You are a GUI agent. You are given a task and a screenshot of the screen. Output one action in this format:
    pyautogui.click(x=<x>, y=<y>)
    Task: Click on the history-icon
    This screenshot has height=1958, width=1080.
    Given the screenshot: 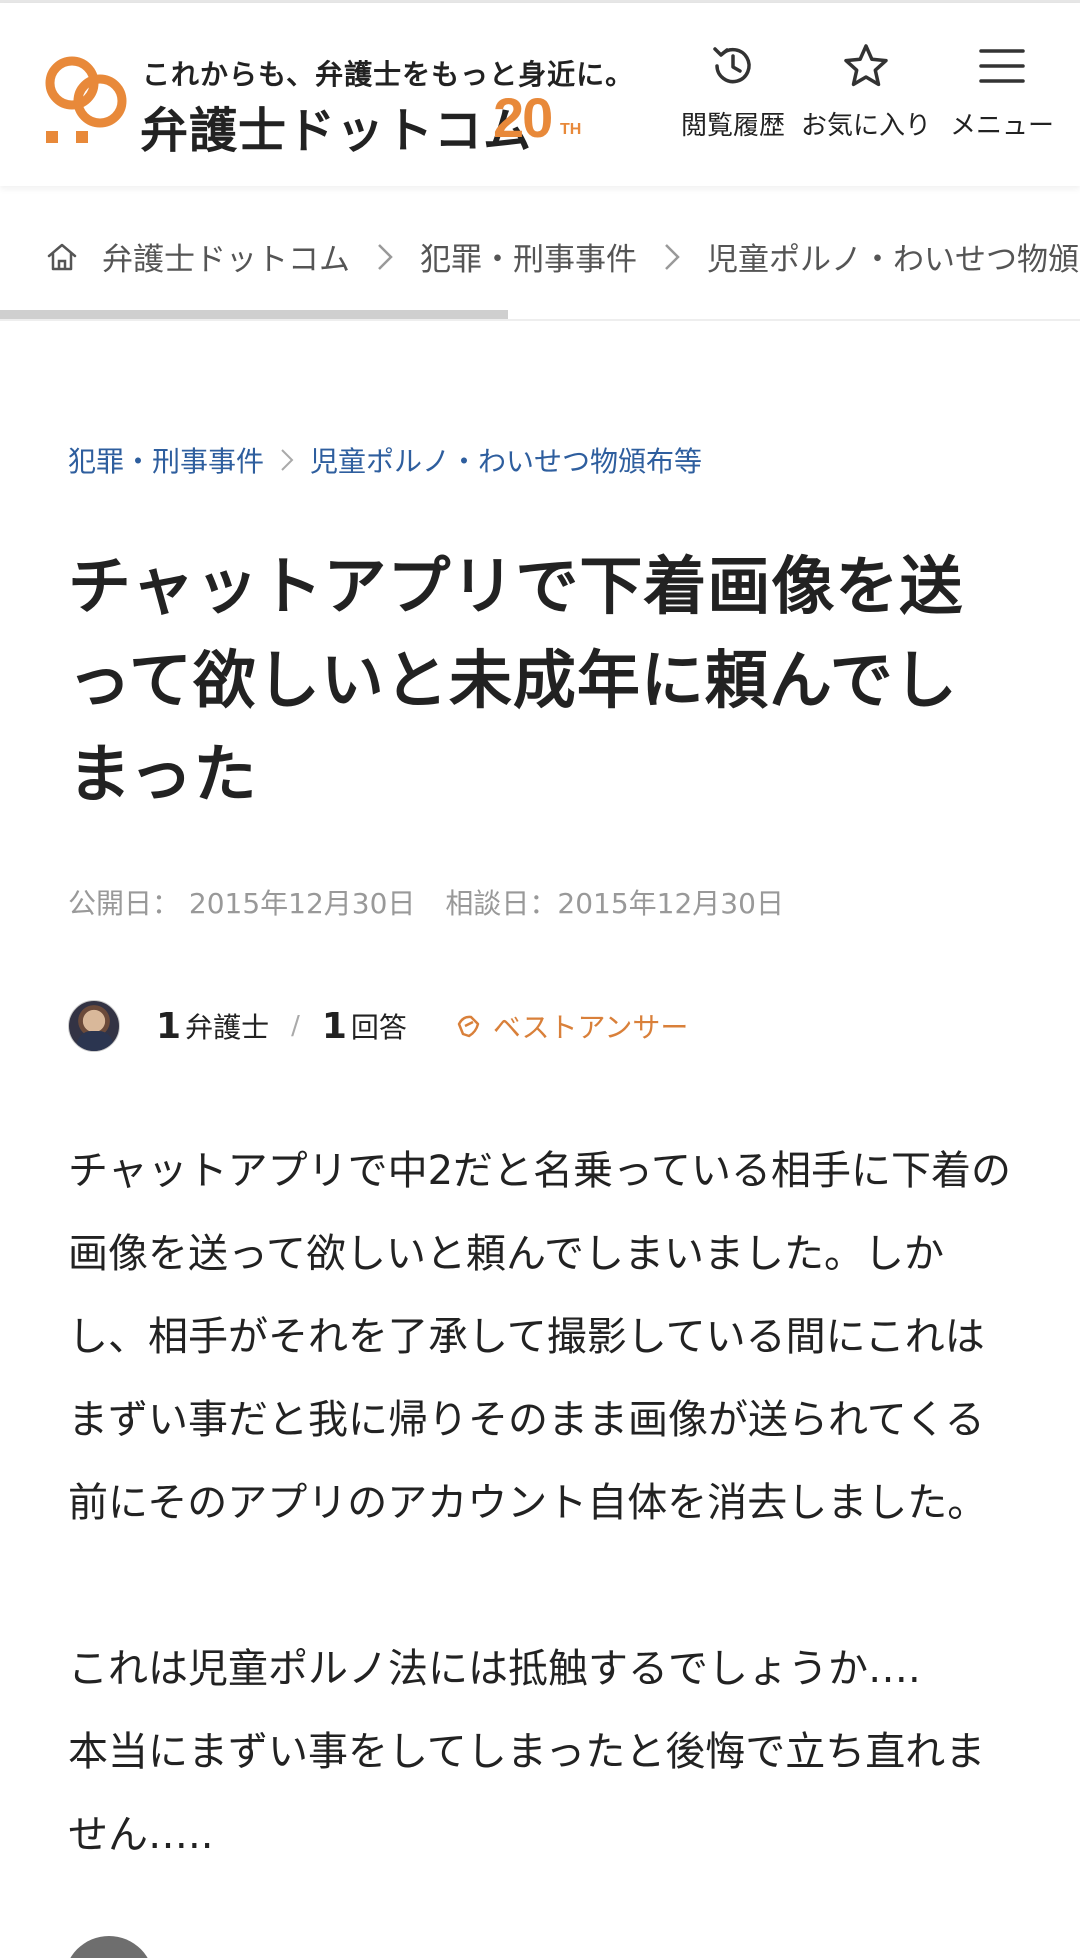 What is the action you would take?
    pyautogui.click(x=732, y=65)
    